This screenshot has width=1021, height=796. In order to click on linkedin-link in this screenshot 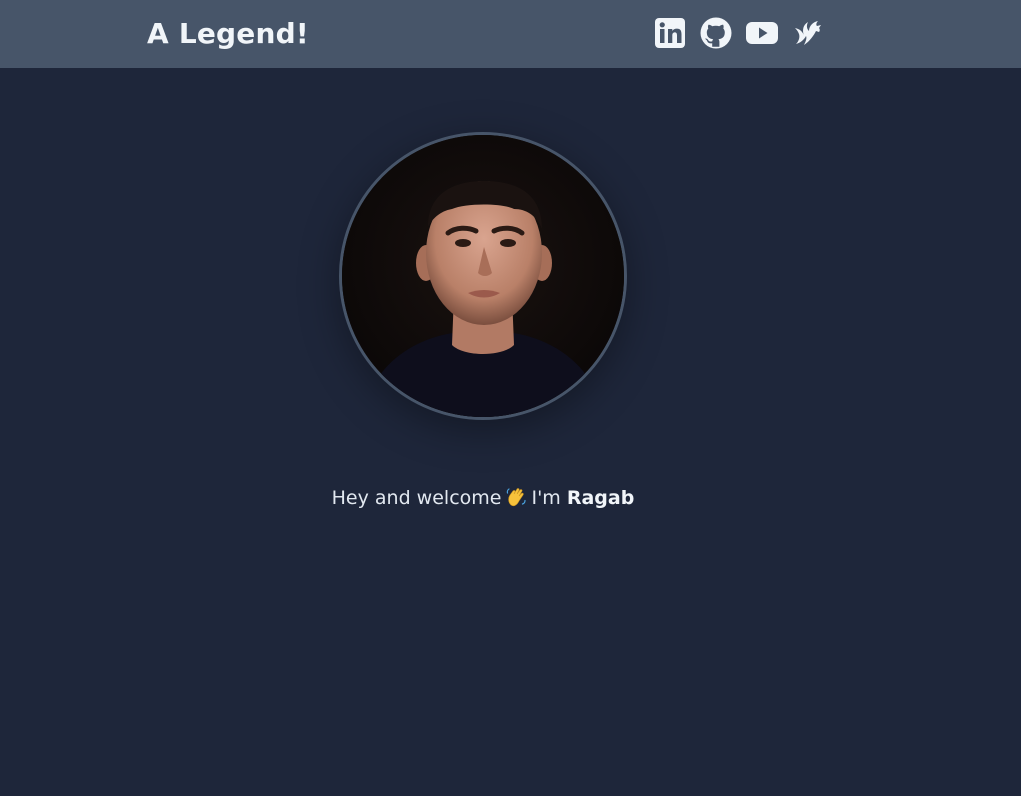, I will do `click(670, 33)`.